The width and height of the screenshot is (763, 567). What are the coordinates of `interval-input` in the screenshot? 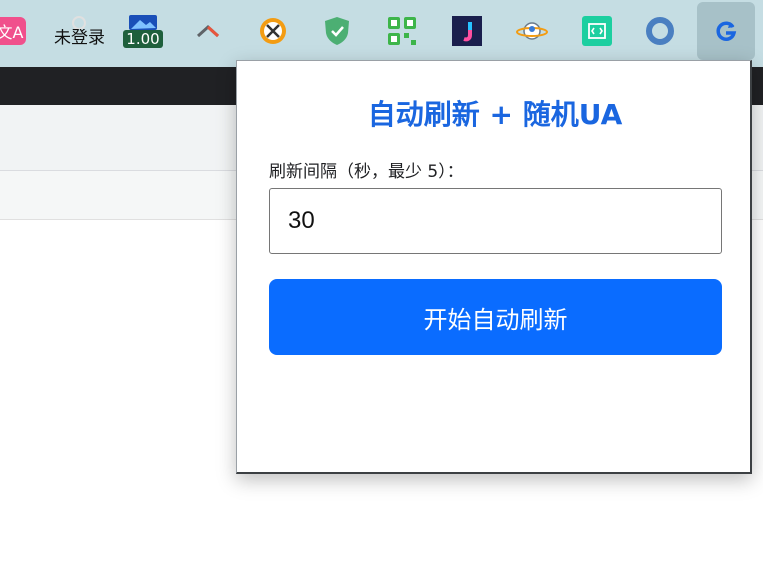 It's located at (495, 221).